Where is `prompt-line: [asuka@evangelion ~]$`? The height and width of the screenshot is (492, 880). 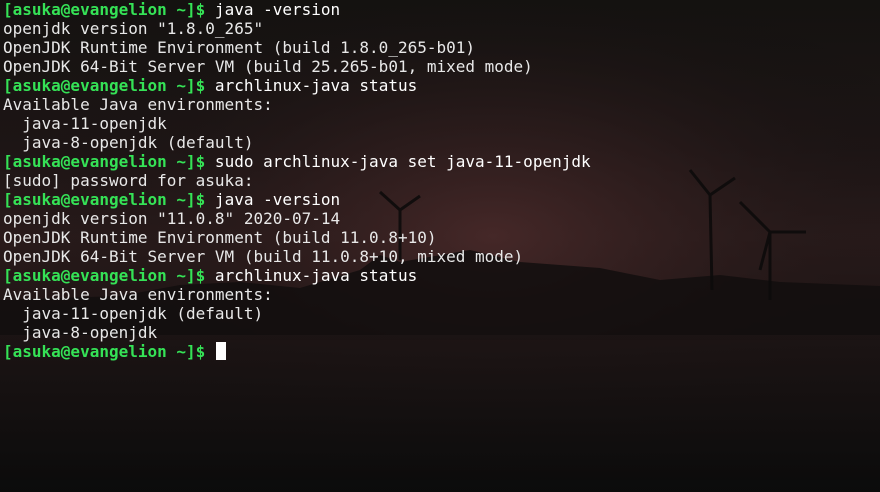 prompt-line: [asuka@evangelion ~]$ is located at coordinates (441, 351).